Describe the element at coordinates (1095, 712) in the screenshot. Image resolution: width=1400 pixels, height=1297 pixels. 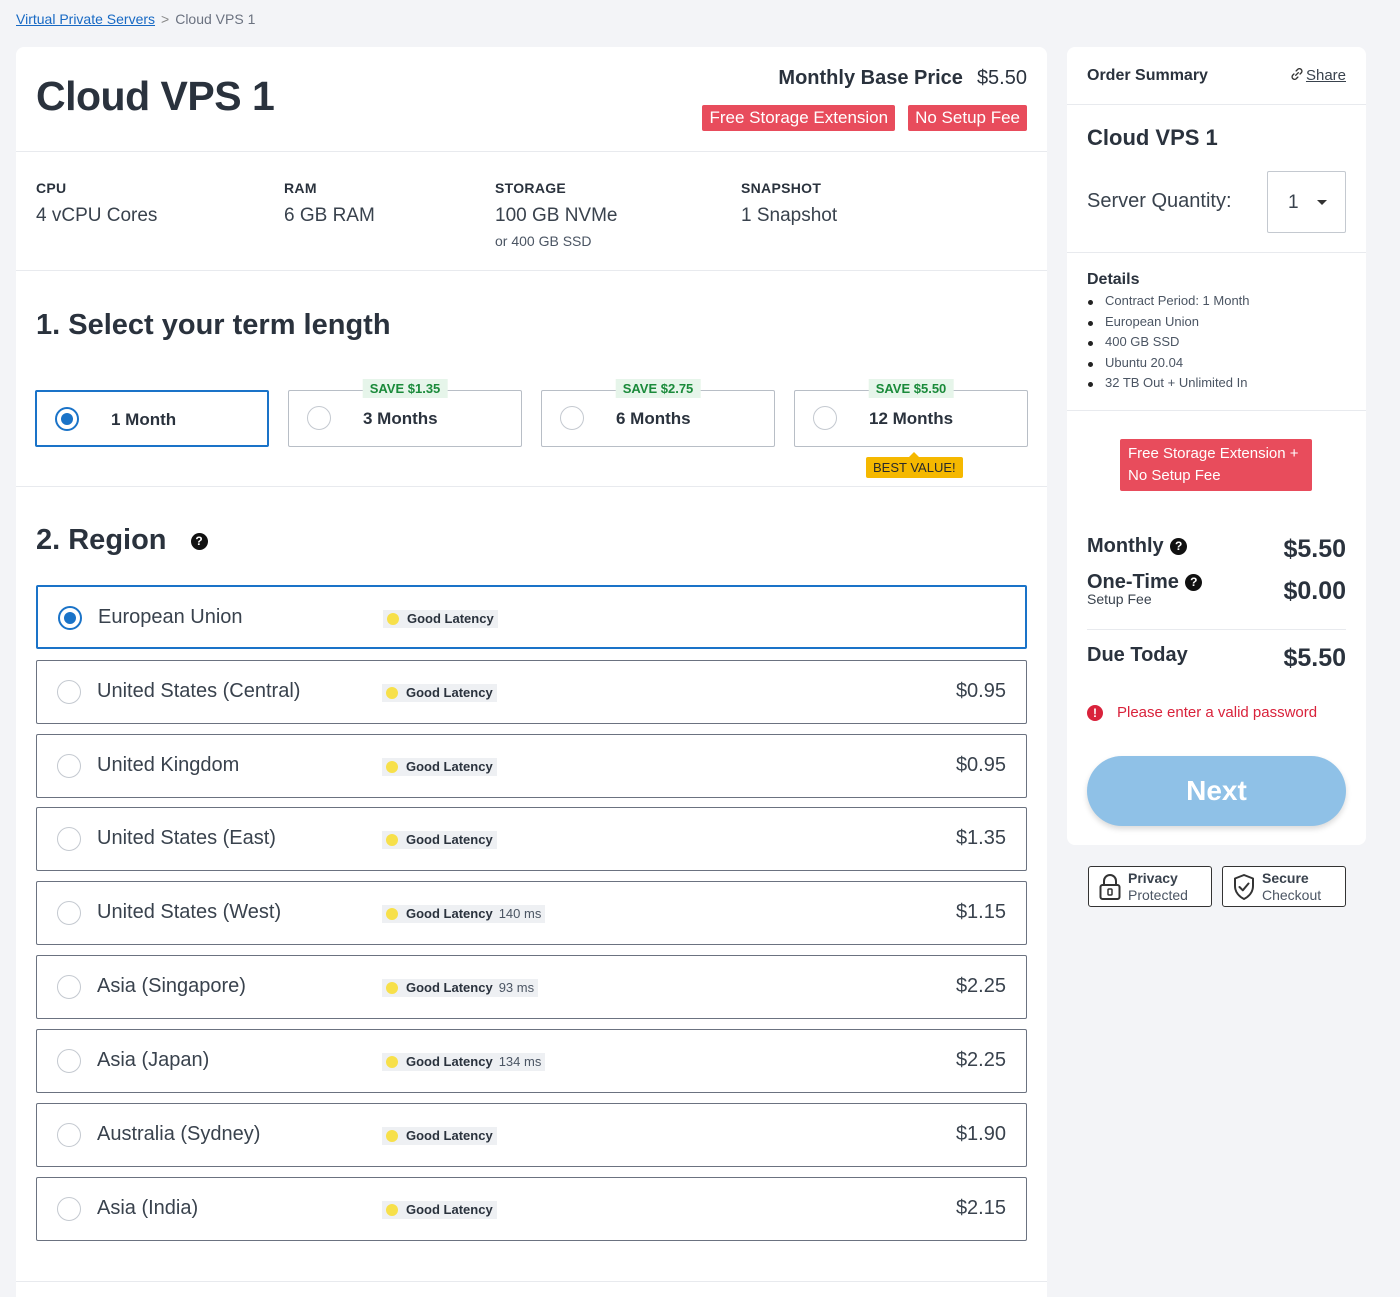
I see `error-icon: !` at that location.